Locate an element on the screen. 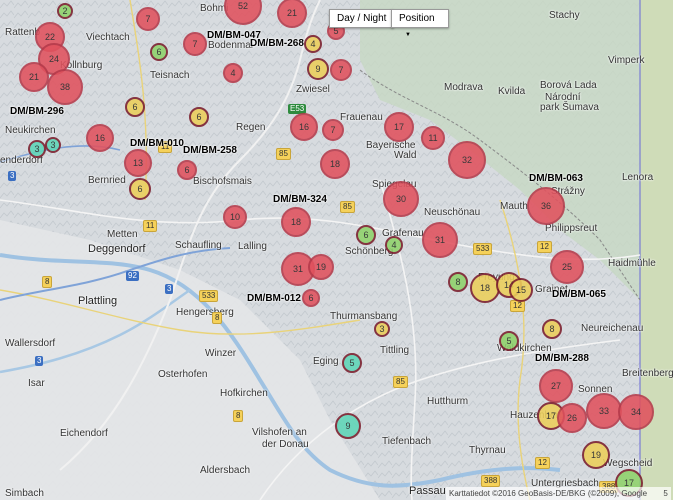 This screenshot has width=673, height=500. cluster-marker: 34 is located at coordinates (636, 412).